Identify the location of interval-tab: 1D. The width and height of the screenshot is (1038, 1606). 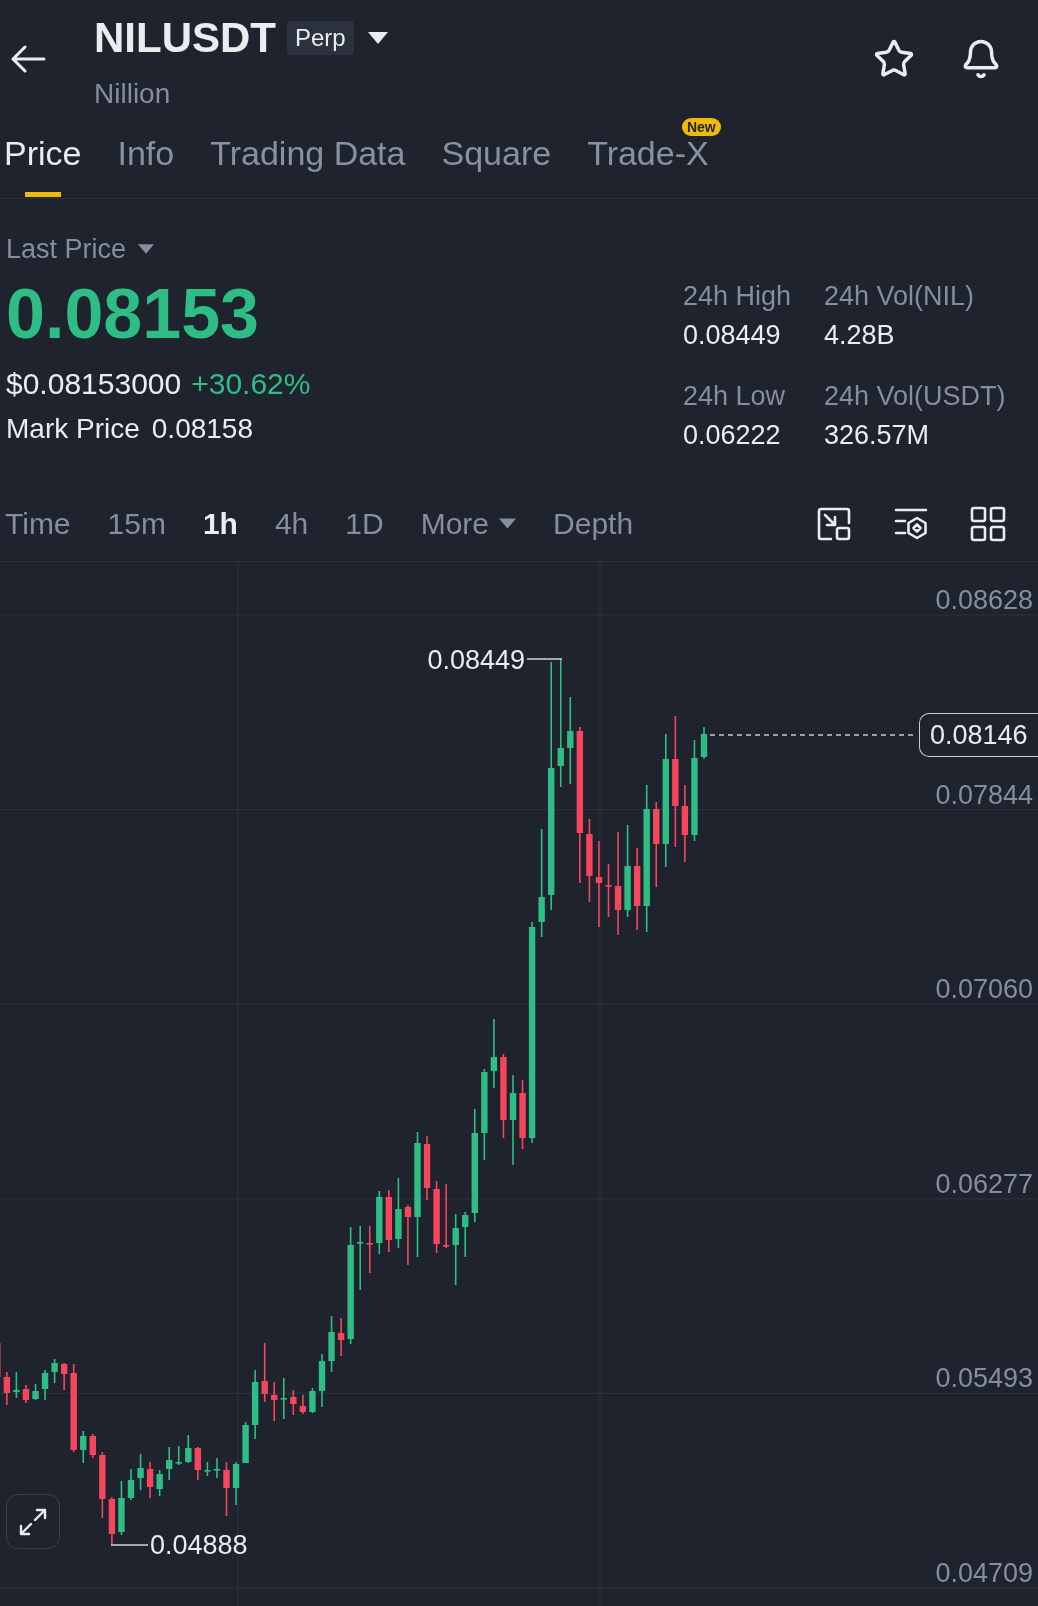
(364, 523).